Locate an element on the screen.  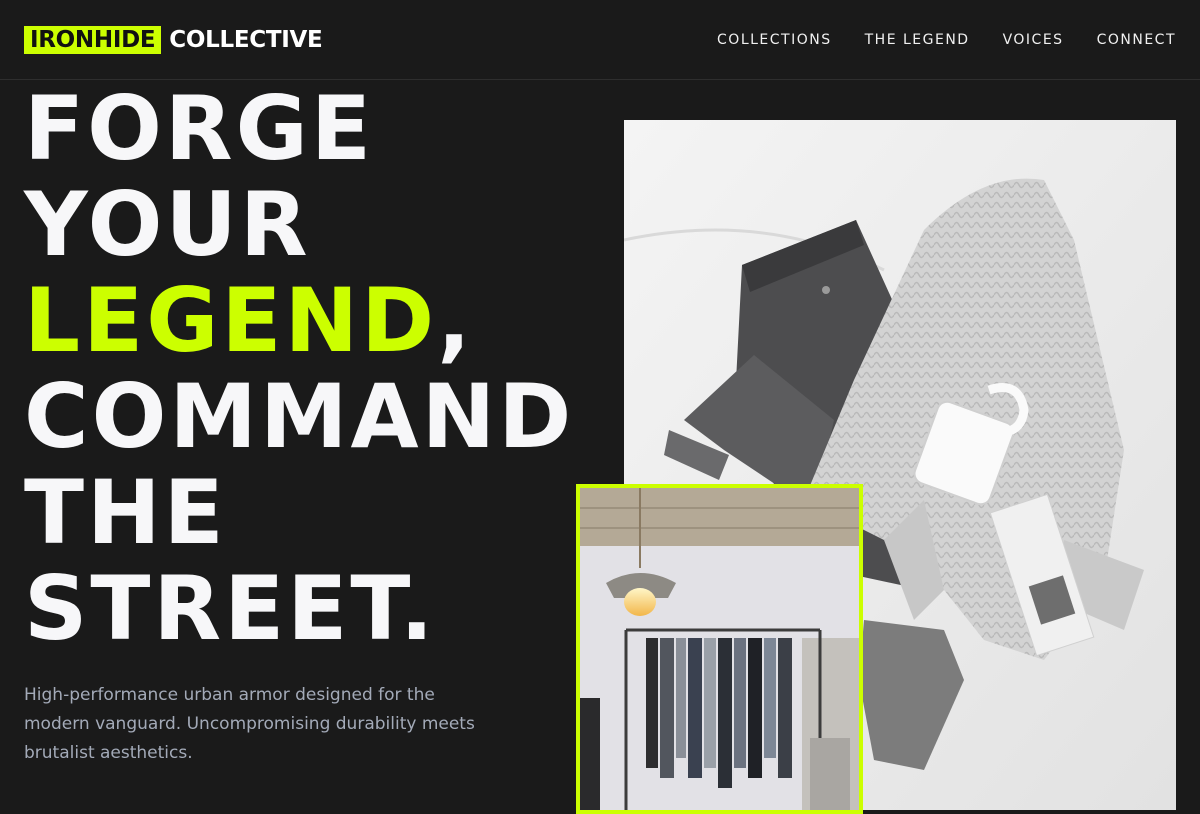
logo-text: COLLECTIVE is located at coordinates (246, 39).